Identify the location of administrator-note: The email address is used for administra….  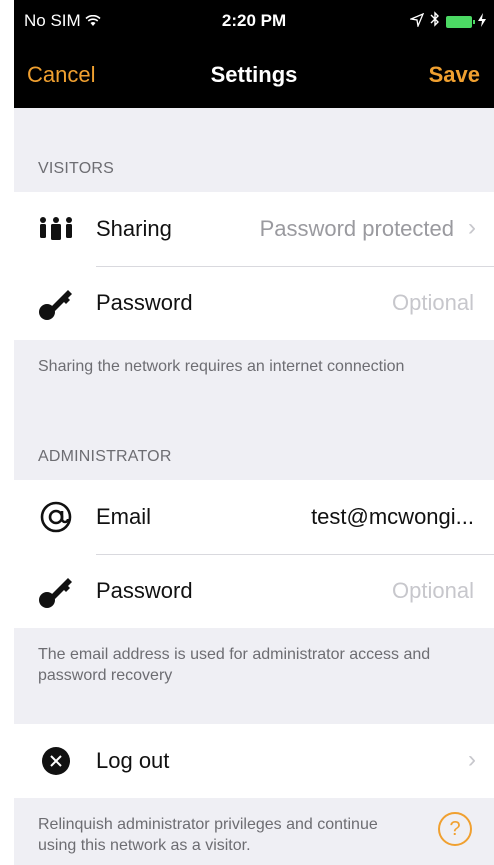
(234, 665).